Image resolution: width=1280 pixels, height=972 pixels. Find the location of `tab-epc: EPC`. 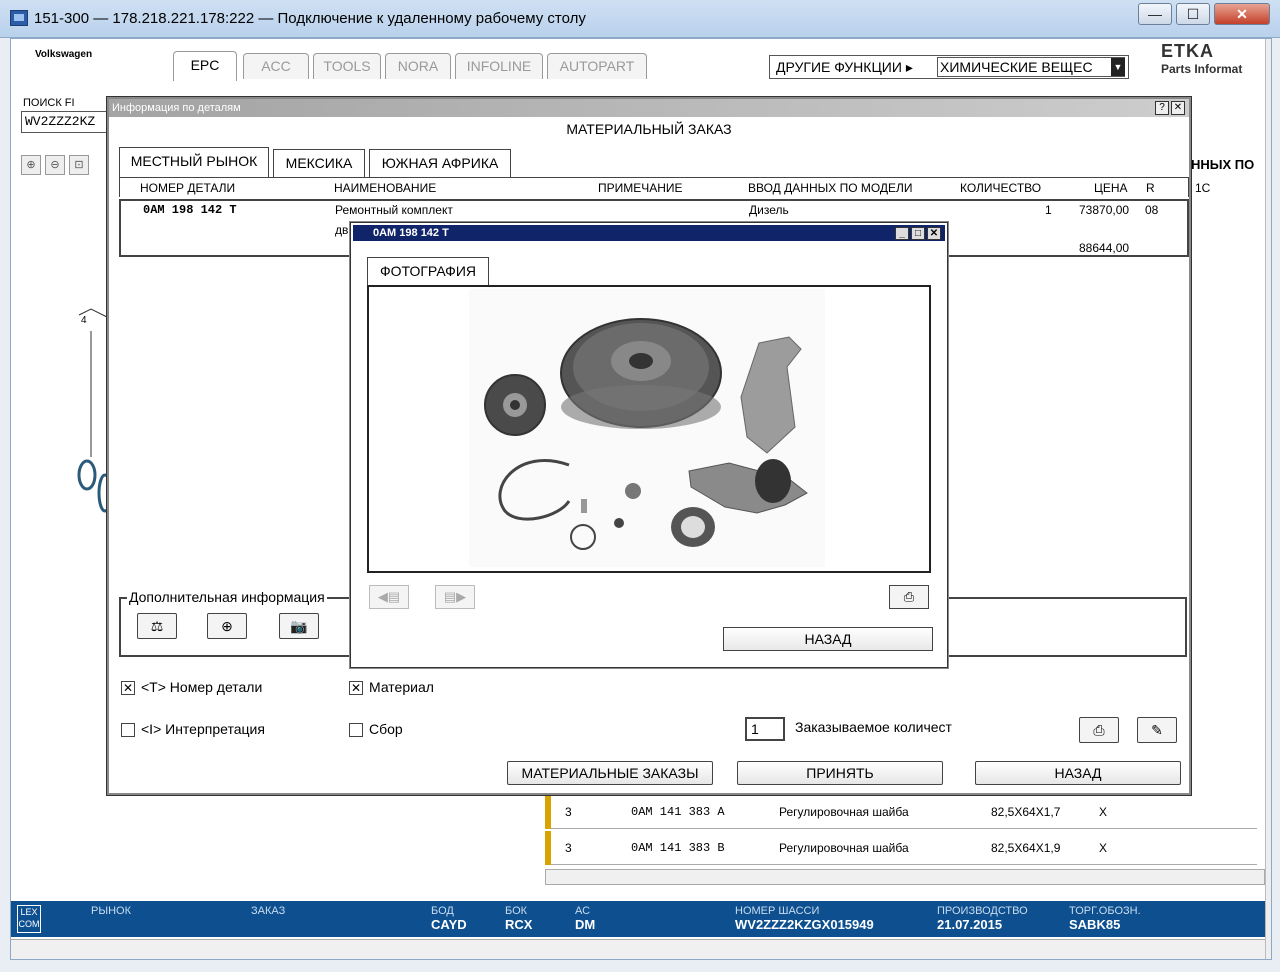

tab-epc: EPC is located at coordinates (205, 66).